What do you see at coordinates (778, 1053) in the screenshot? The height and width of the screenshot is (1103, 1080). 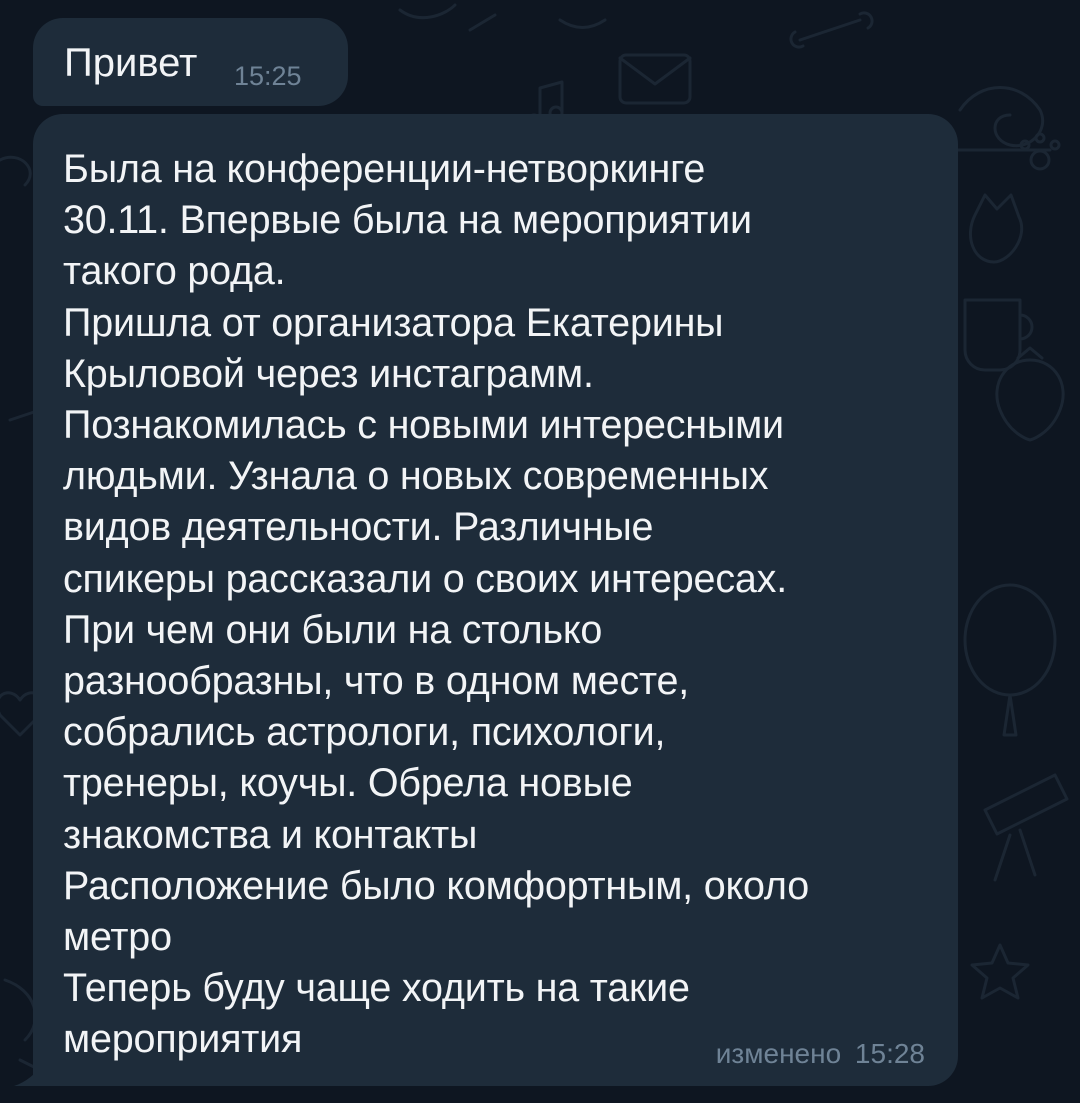 I see `edited-label: изменено` at bounding box center [778, 1053].